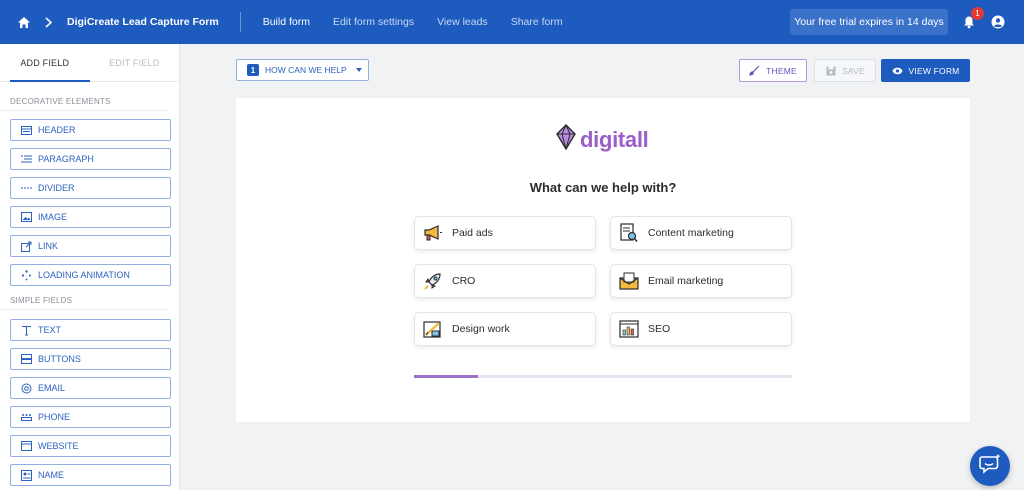 Image resolution: width=1024 pixels, height=490 pixels. What do you see at coordinates (481, 329) in the screenshot?
I see `option-label: Design work` at bounding box center [481, 329].